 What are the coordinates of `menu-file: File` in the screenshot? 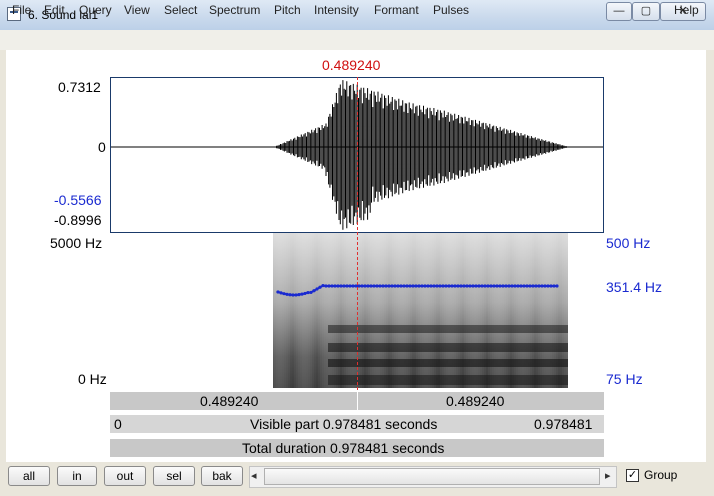 It's located at (21, 10).